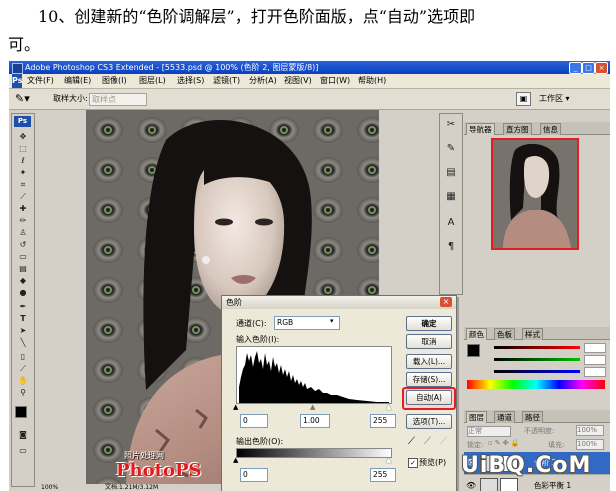 The height and width of the screenshot is (491, 616). Describe the element at coordinates (429, 397) in the screenshot. I see `auto-button: 自动(A)` at that location.